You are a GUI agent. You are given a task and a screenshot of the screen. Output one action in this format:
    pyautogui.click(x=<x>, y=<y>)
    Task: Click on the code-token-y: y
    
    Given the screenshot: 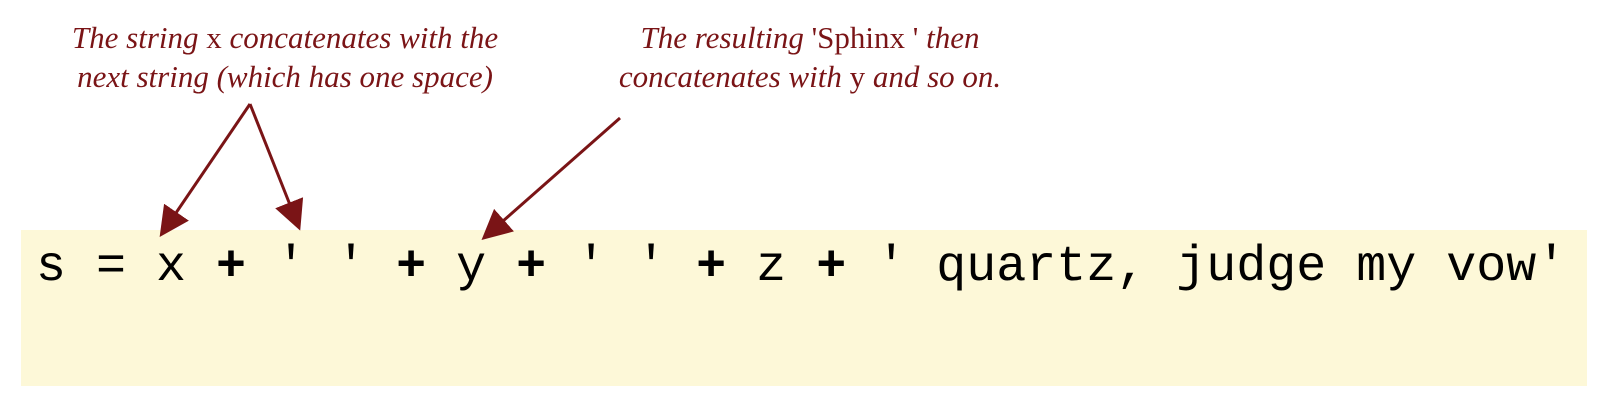 What is the action you would take?
    pyautogui.click(x=471, y=267)
    